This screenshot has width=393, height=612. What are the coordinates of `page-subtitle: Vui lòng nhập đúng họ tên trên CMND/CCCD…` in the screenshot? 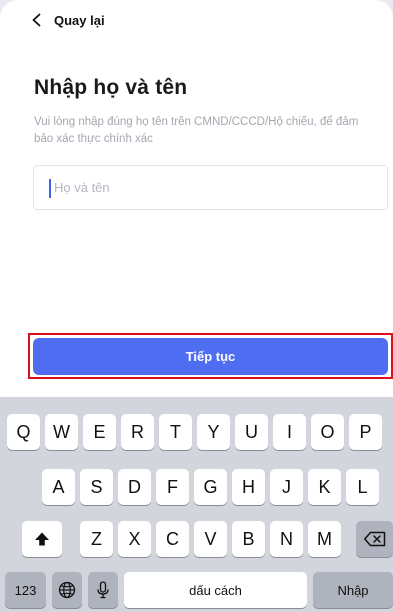 It's located at (196, 130).